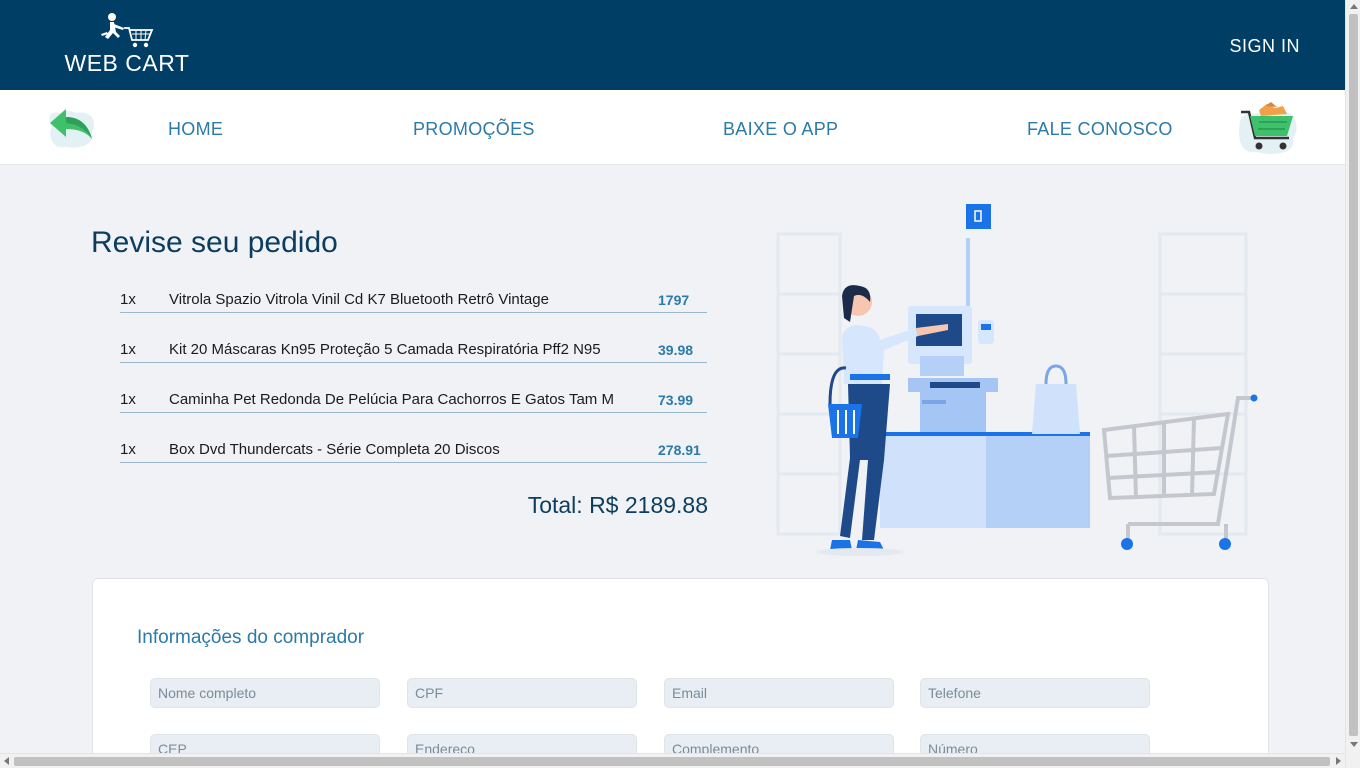 The image size is (1360, 768). Describe the element at coordinates (672, 127) in the screenshot. I see `nav-bar: HOME PROMOÇÕES BAIXE O APP FALE CONOSCO` at that location.